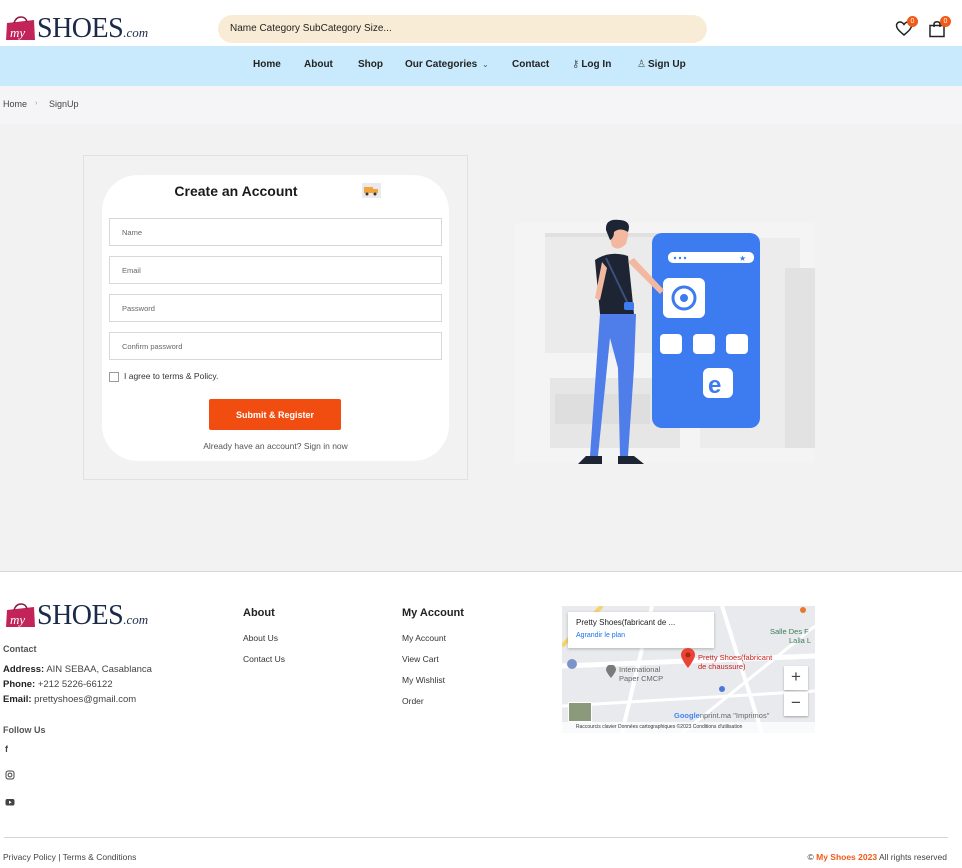  I want to click on about-heading: About, so click(259, 613).